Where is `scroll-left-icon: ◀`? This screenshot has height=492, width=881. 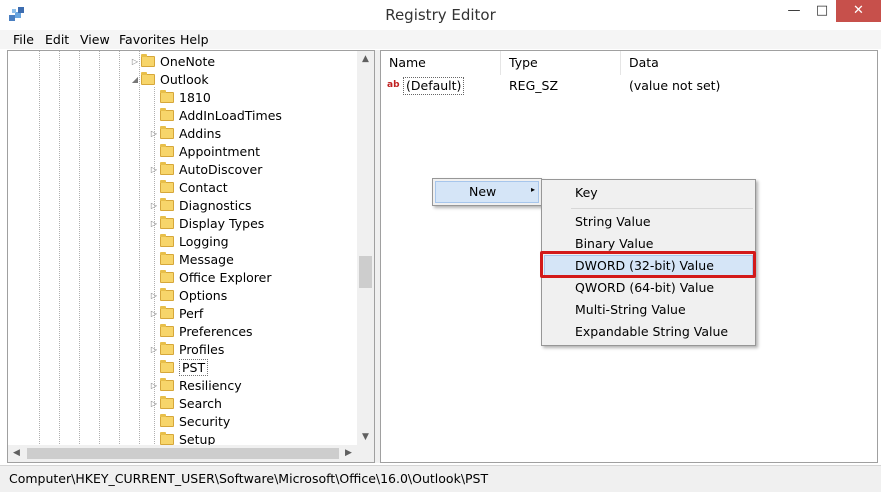 scroll-left-icon: ◀ is located at coordinates (16, 453).